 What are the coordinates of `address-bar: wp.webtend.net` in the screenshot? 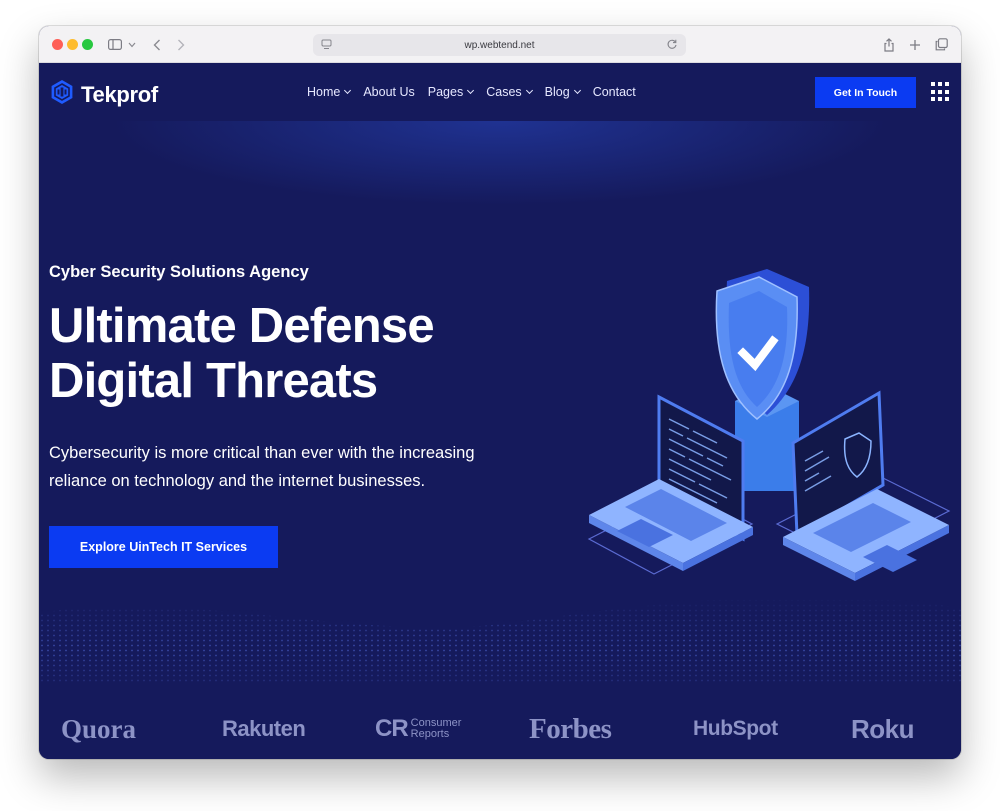 It's located at (499, 45).